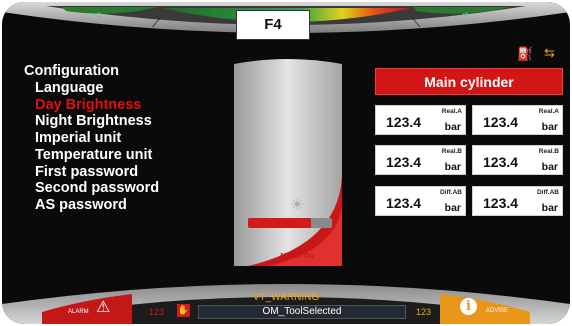 The width and height of the screenshot is (572, 326). What do you see at coordinates (549, 52) in the screenshot?
I see `hydraulic-icon: ⇆` at bounding box center [549, 52].